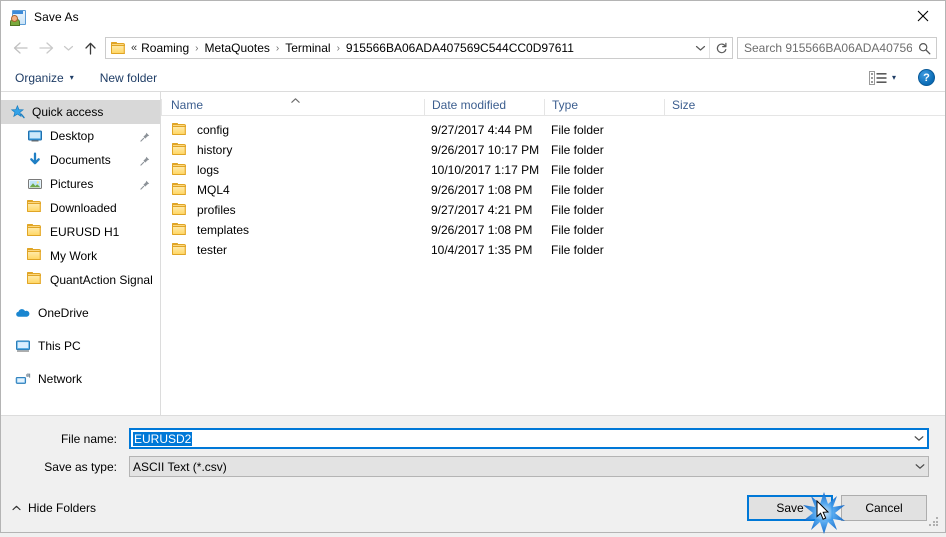  I want to click on table-row: logs 10/10/2017 1:17 PM File folder, so click(553, 170).